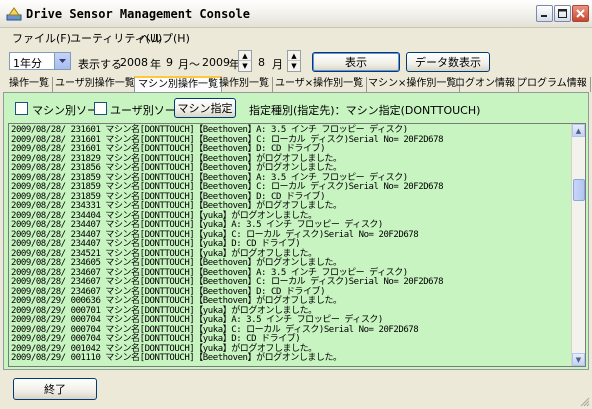 This screenshot has height=409, width=592. What do you see at coordinates (413, 84) in the screenshot?
I see `tab-machine-x-operation: マシン×操作別一覧` at bounding box center [413, 84].